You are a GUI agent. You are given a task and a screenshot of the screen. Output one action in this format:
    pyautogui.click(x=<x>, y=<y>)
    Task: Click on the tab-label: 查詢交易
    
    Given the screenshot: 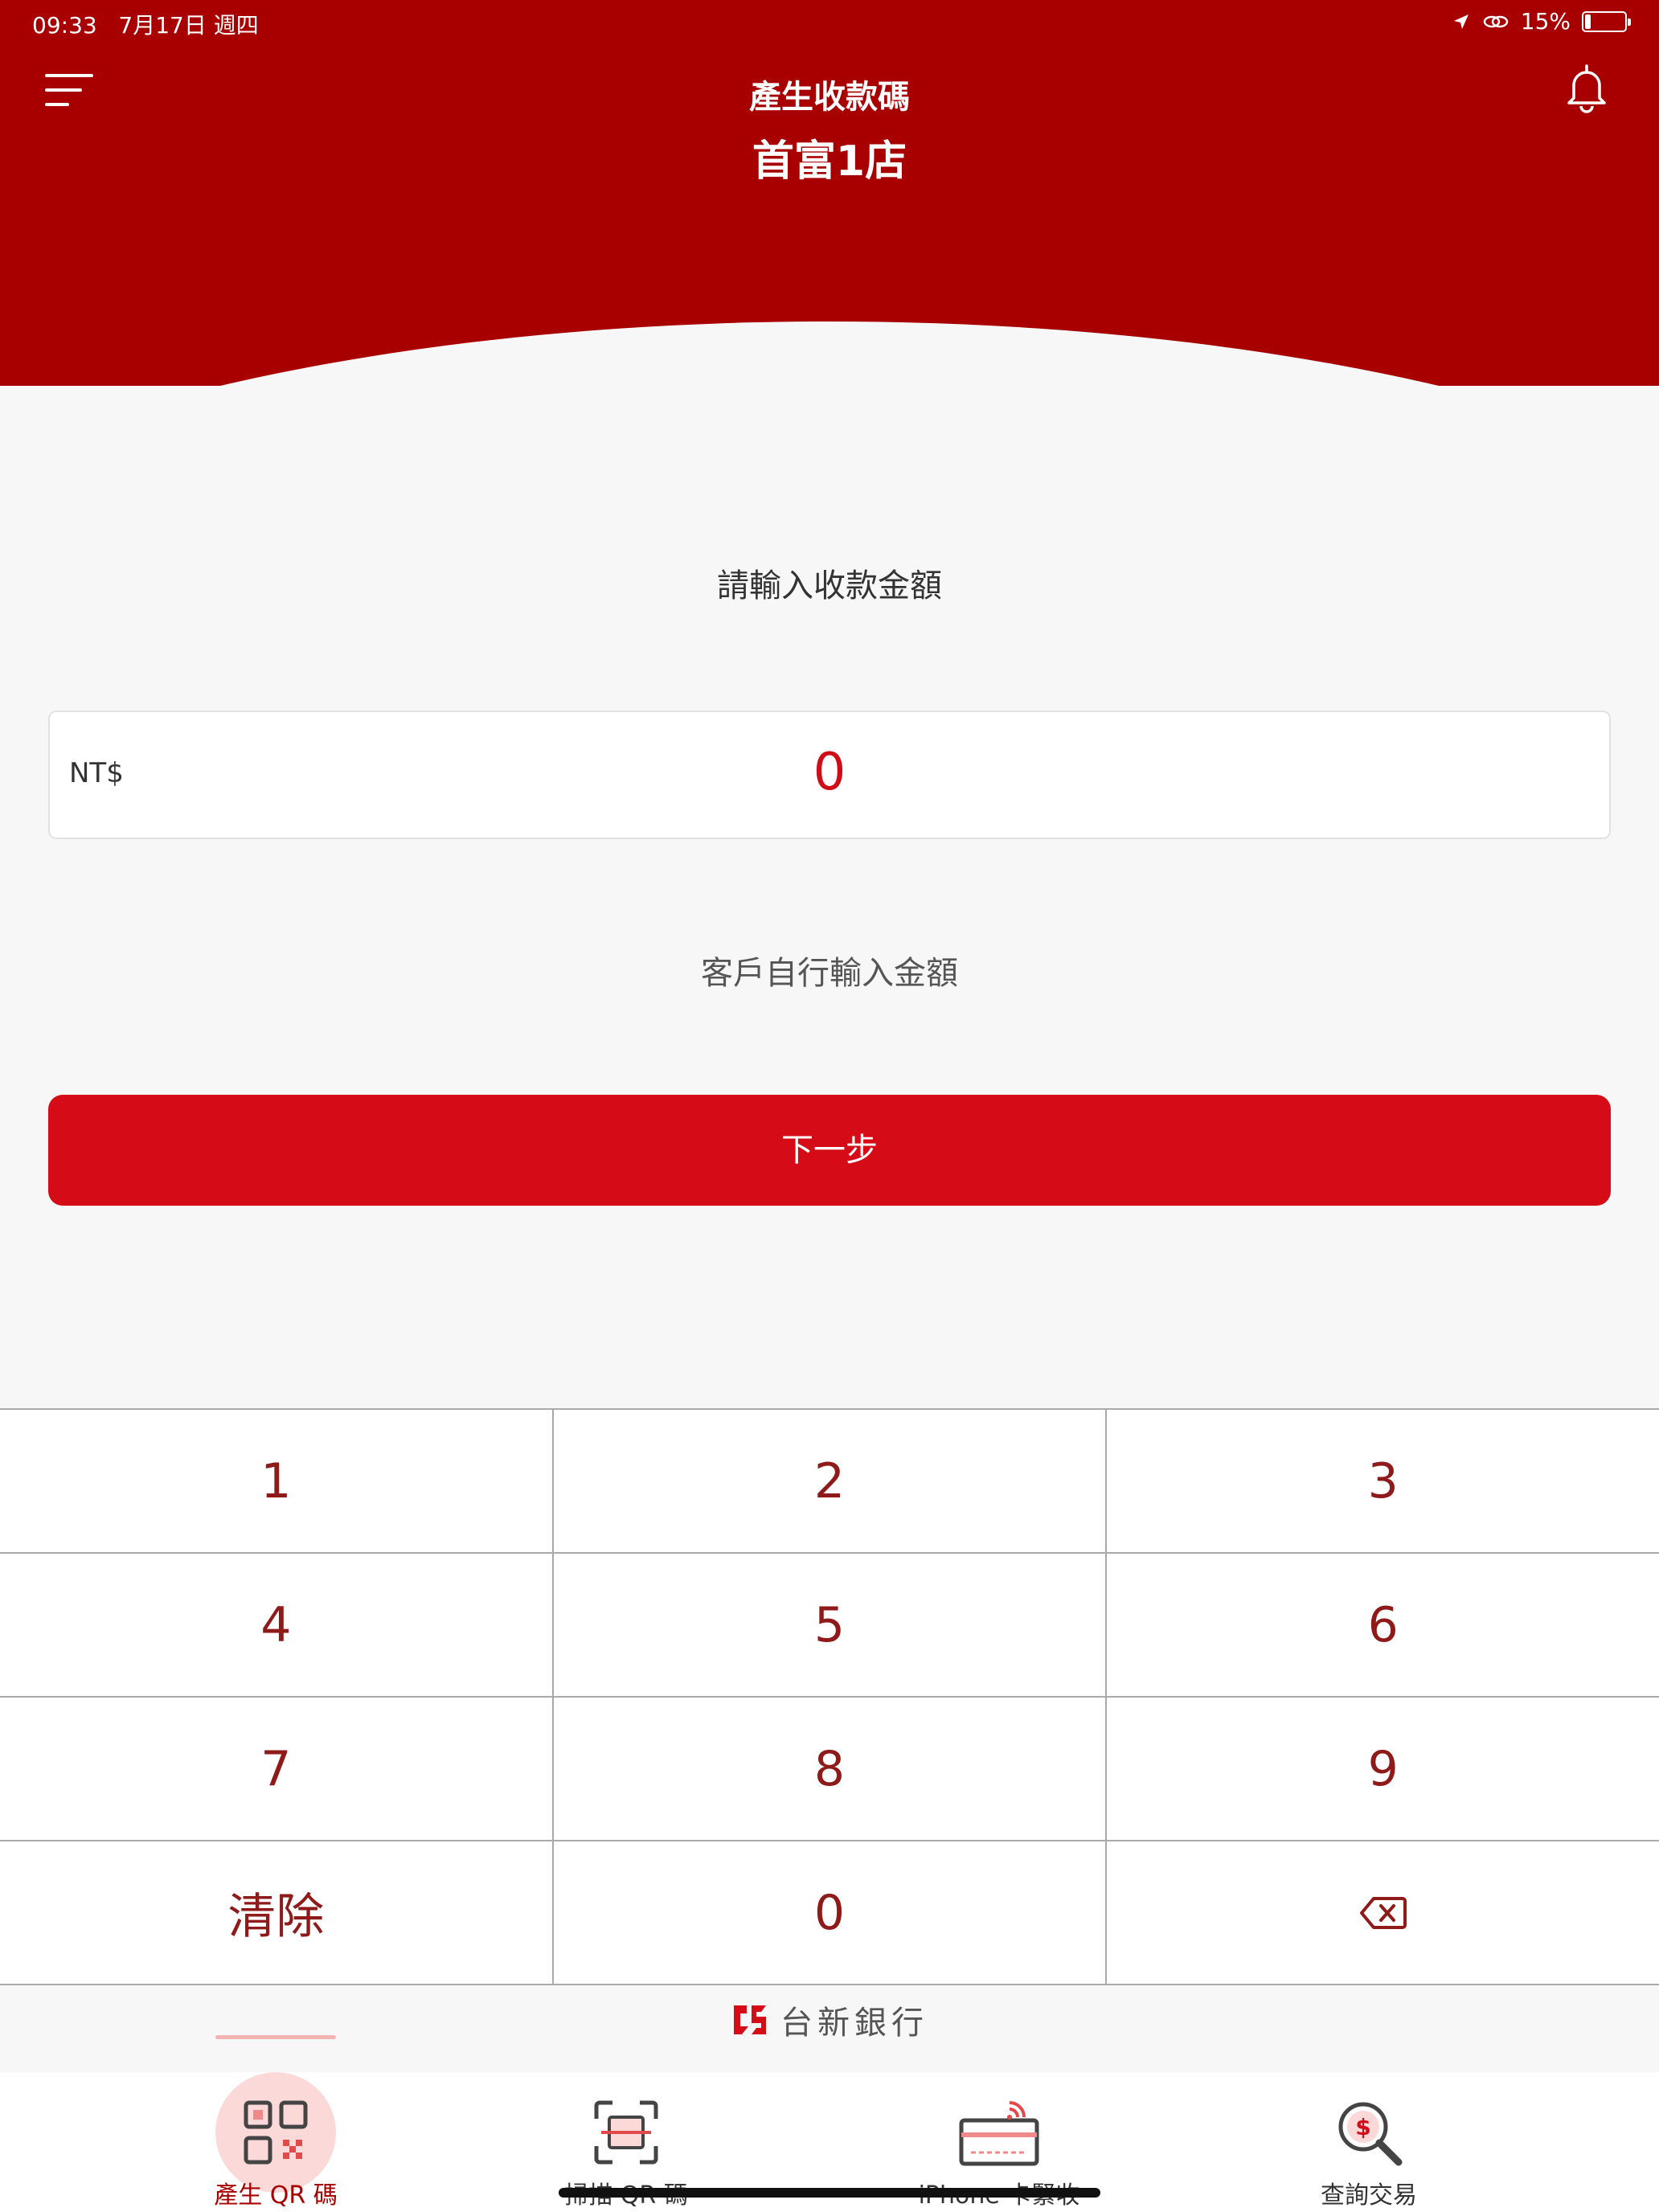 What is the action you would take?
    pyautogui.click(x=1369, y=2195)
    